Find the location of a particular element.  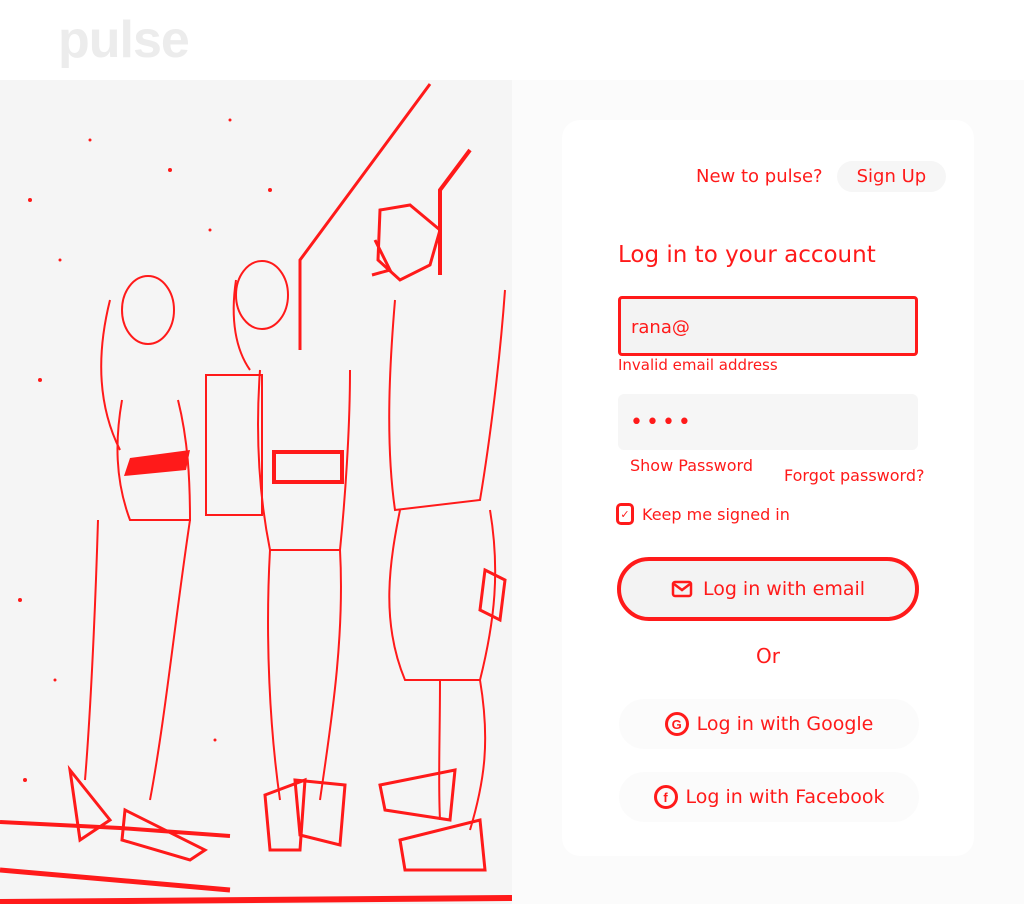

login-with-email-button: Log in with email is located at coordinates (768, 589).